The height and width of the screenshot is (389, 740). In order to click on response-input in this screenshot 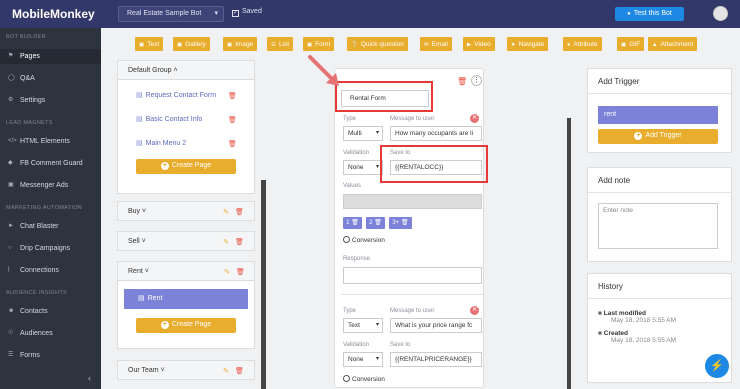, I will do `click(412, 275)`.